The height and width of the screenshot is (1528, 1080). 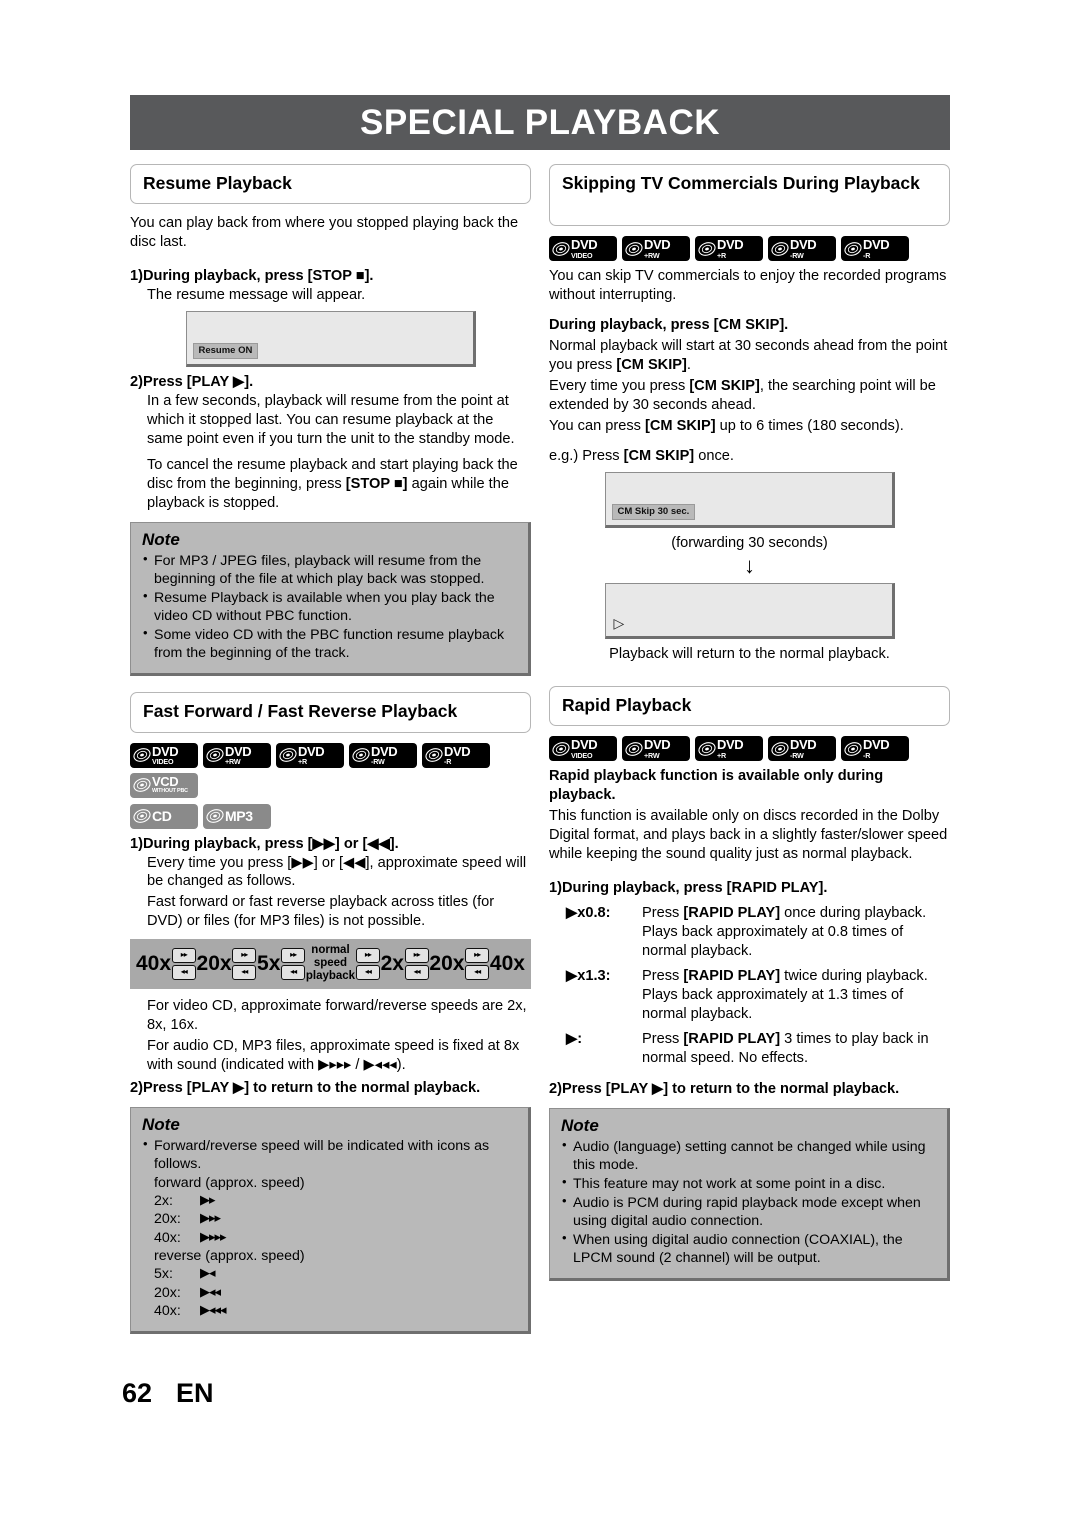 What do you see at coordinates (198, 382) in the screenshot?
I see `step-label: Press [PLAY ▶].` at bounding box center [198, 382].